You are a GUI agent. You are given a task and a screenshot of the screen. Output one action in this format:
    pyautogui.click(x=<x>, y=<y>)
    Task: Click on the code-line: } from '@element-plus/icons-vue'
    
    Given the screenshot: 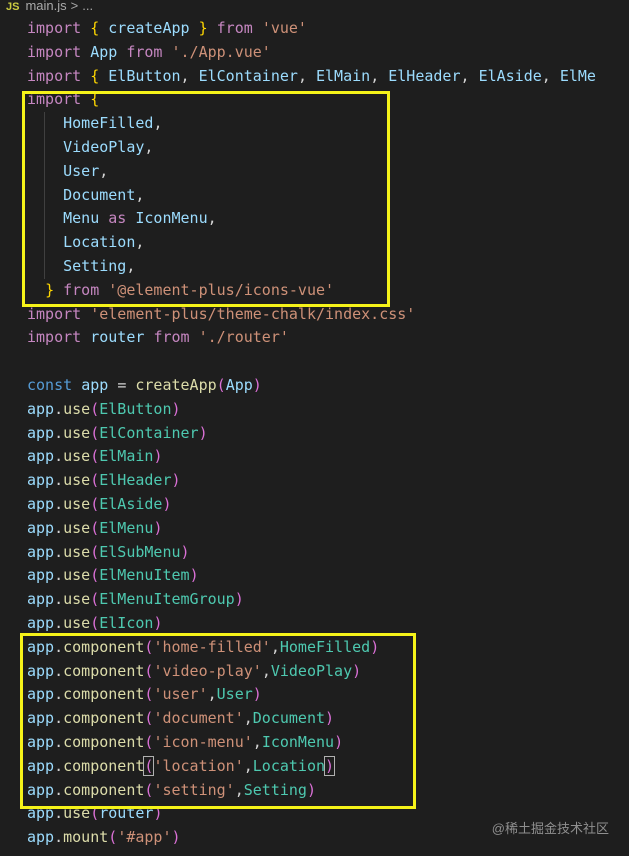 What is the action you would take?
    pyautogui.click(x=314, y=291)
    